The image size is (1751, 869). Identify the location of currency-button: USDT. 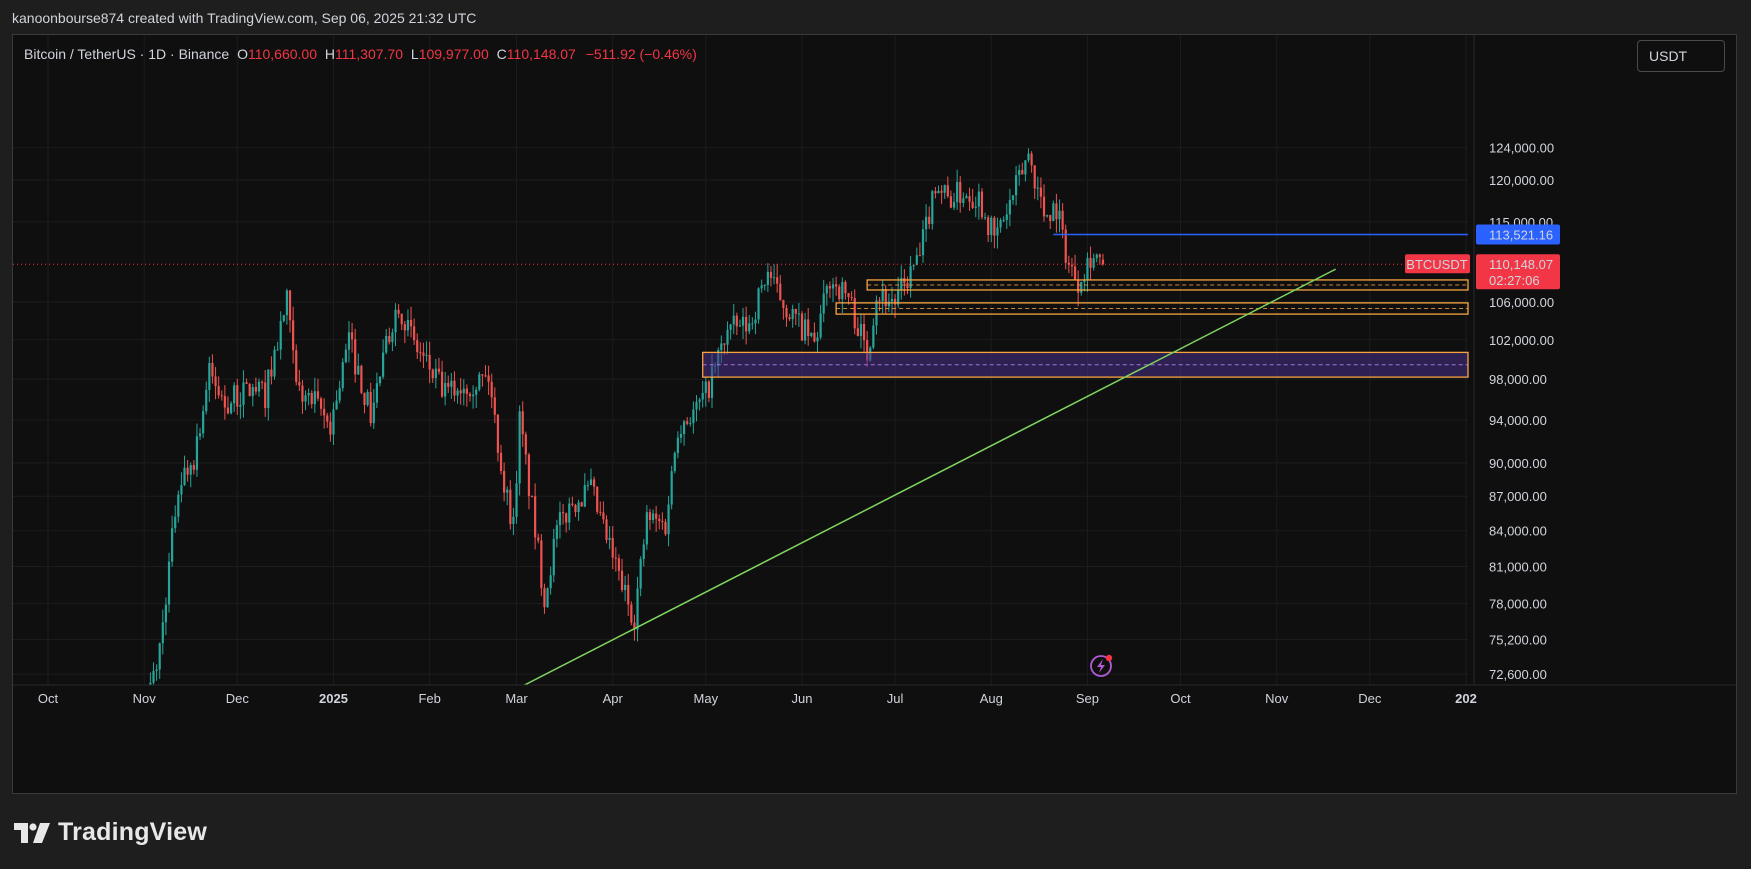
(1681, 56).